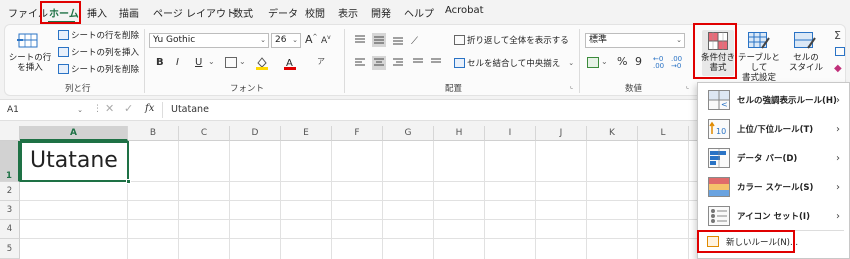 The width and height of the screenshot is (850, 259). Describe the element at coordinates (381, 12) in the screenshot. I see `menu-developer: 開発` at that location.